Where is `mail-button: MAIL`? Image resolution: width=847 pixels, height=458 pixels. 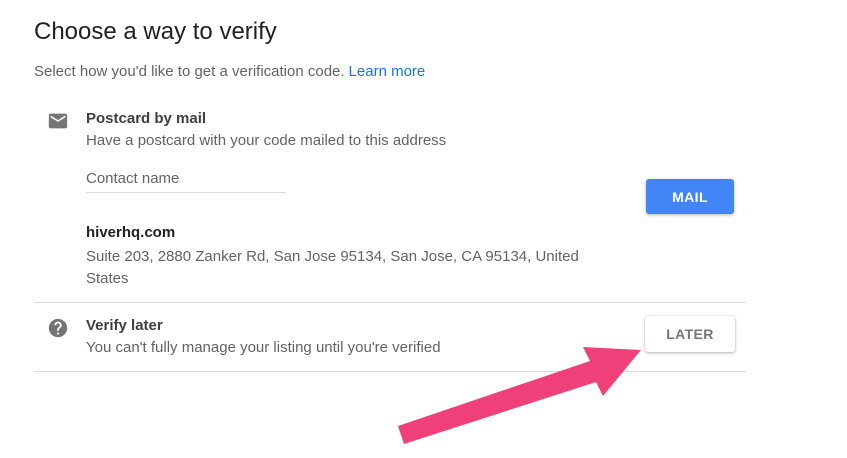 mail-button: MAIL is located at coordinates (690, 196).